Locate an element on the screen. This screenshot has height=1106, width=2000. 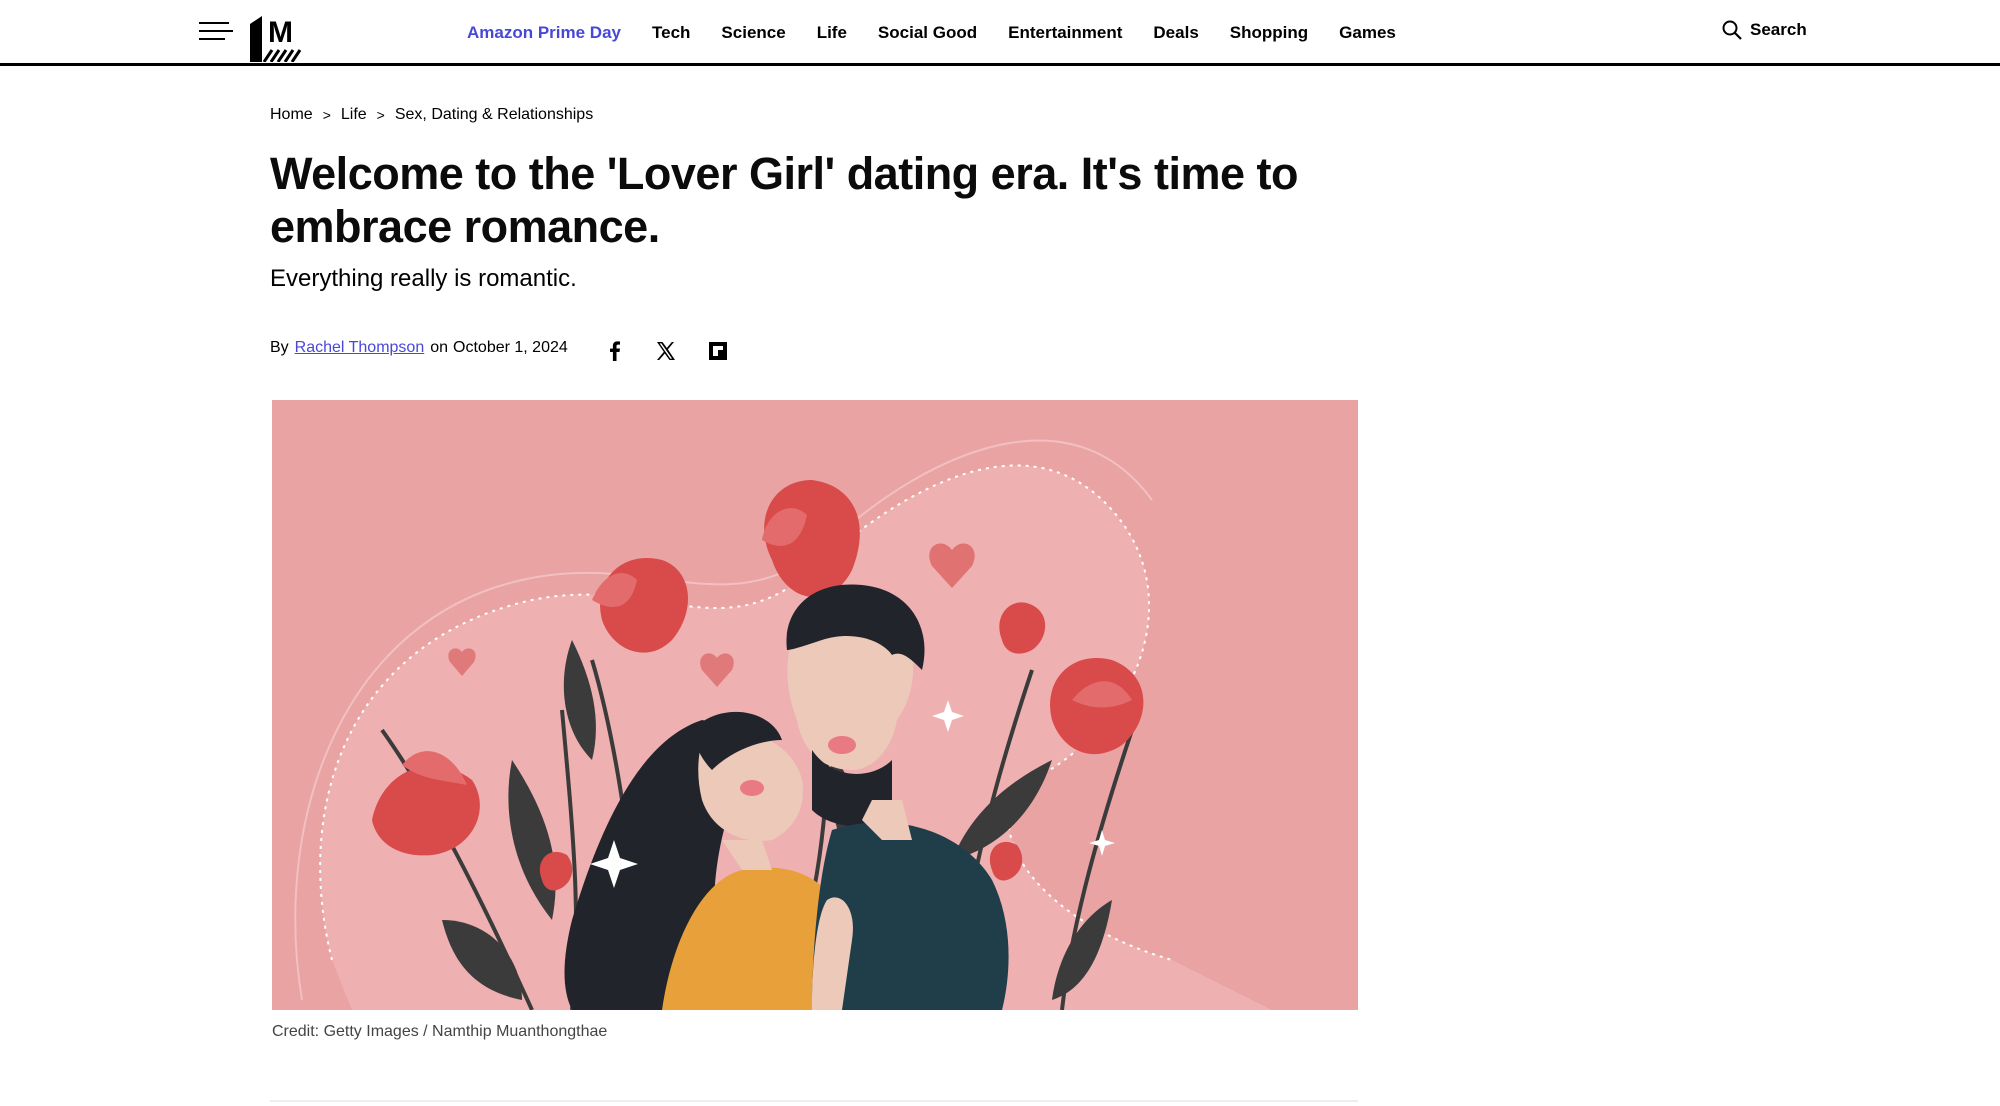
nav-item-amazon-prime-day: Amazon Prime Day is located at coordinates (544, 33).